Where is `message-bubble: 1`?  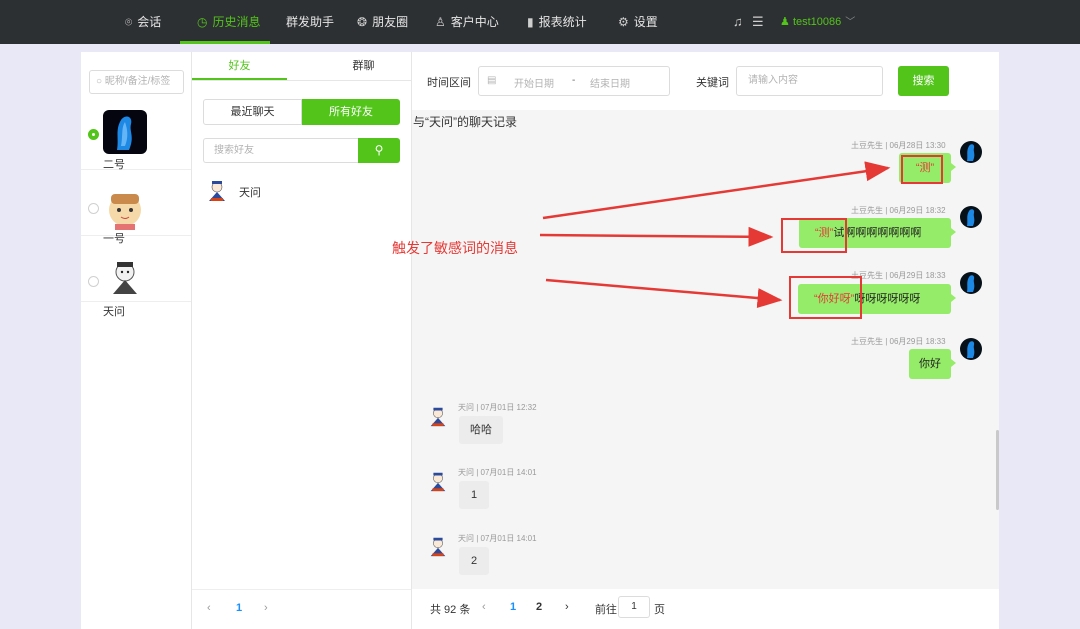
message-bubble: 1 is located at coordinates (474, 495).